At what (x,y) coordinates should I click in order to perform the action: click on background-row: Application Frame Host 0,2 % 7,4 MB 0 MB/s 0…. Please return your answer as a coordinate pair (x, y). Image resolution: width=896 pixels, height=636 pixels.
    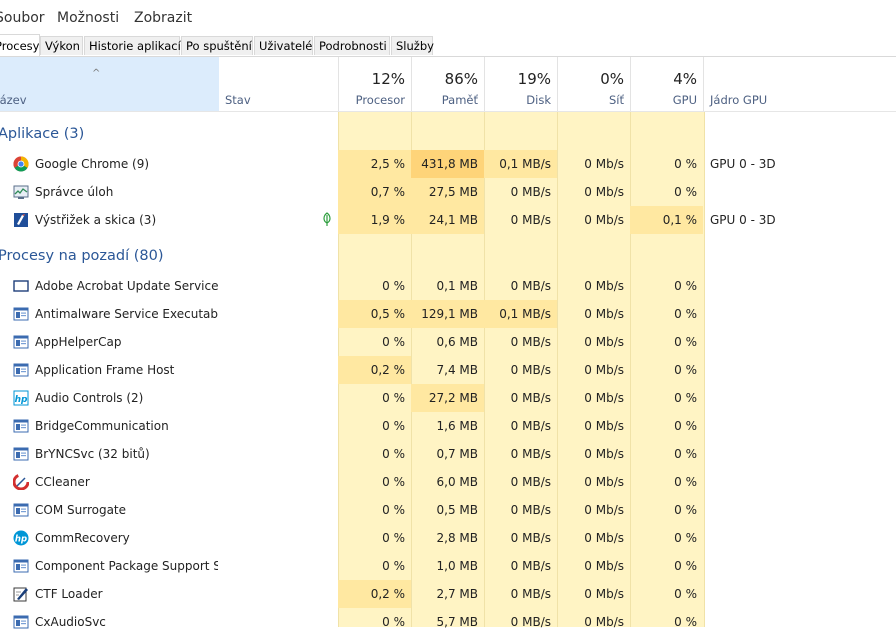
    Looking at the image, I should click on (448, 370).